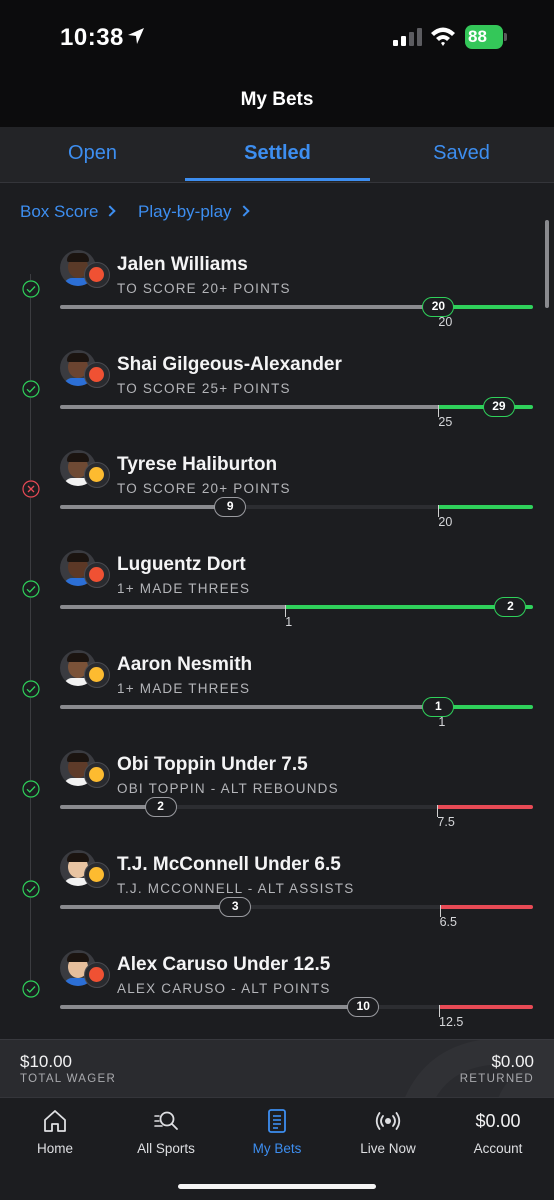  Describe the element at coordinates (451, 1022) in the screenshot. I see `target-label: 12.5` at that location.